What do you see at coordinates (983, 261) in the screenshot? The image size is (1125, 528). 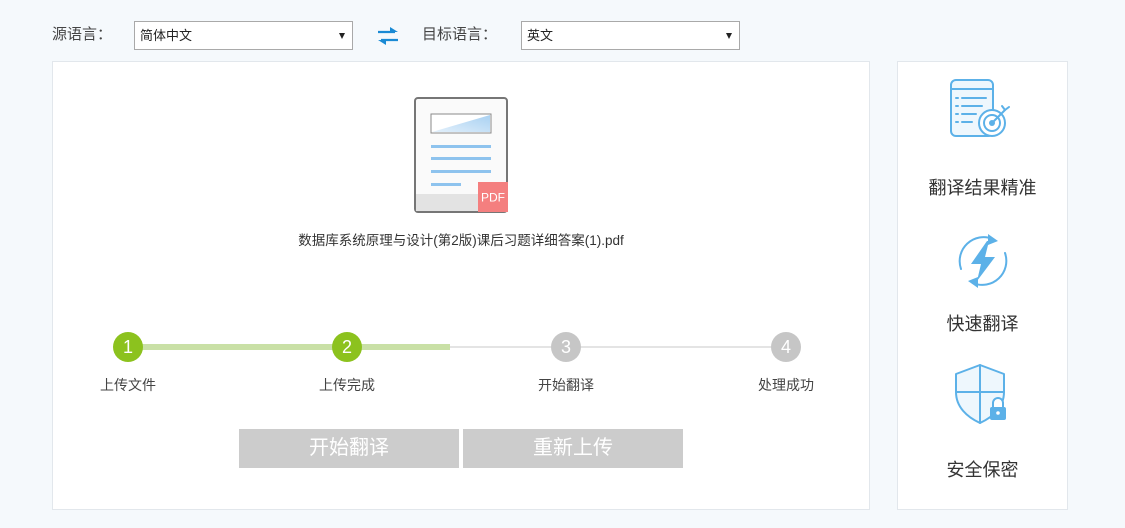 I see `lightning-refresh-icon` at bounding box center [983, 261].